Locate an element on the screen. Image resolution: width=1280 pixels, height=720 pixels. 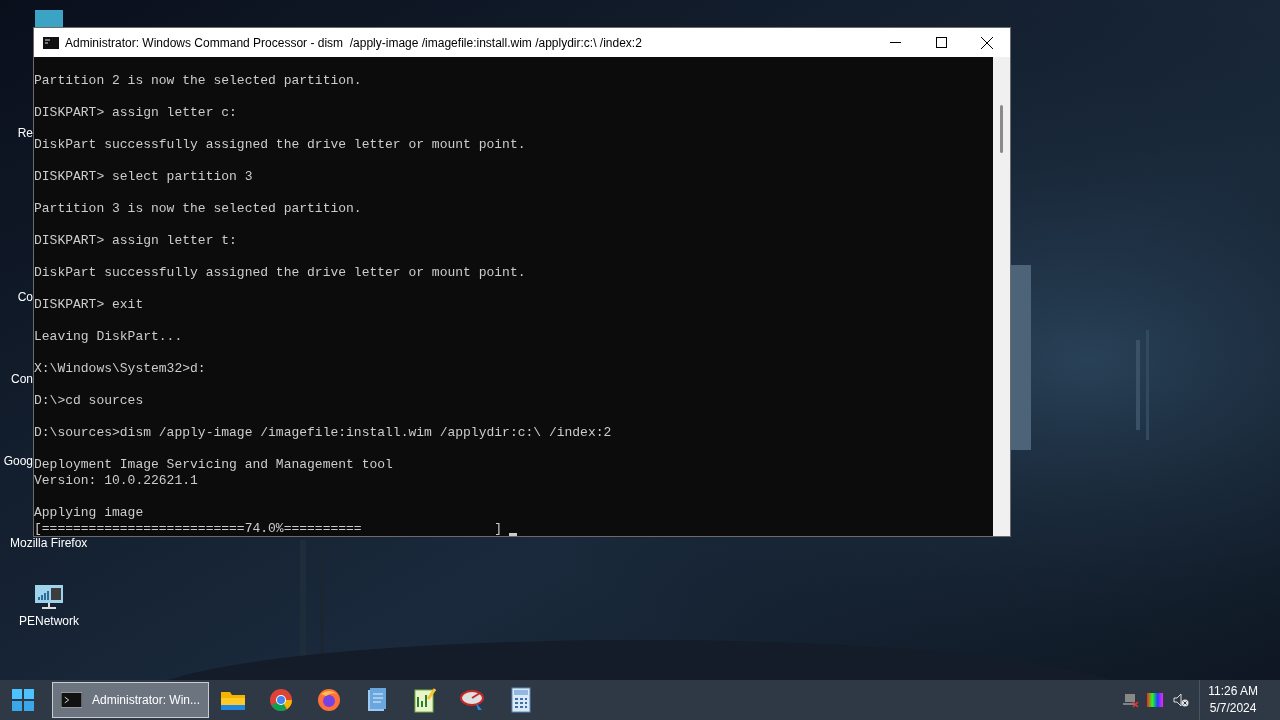
console-line: [==========================74.0%========== ] is located at coordinates (268, 528).